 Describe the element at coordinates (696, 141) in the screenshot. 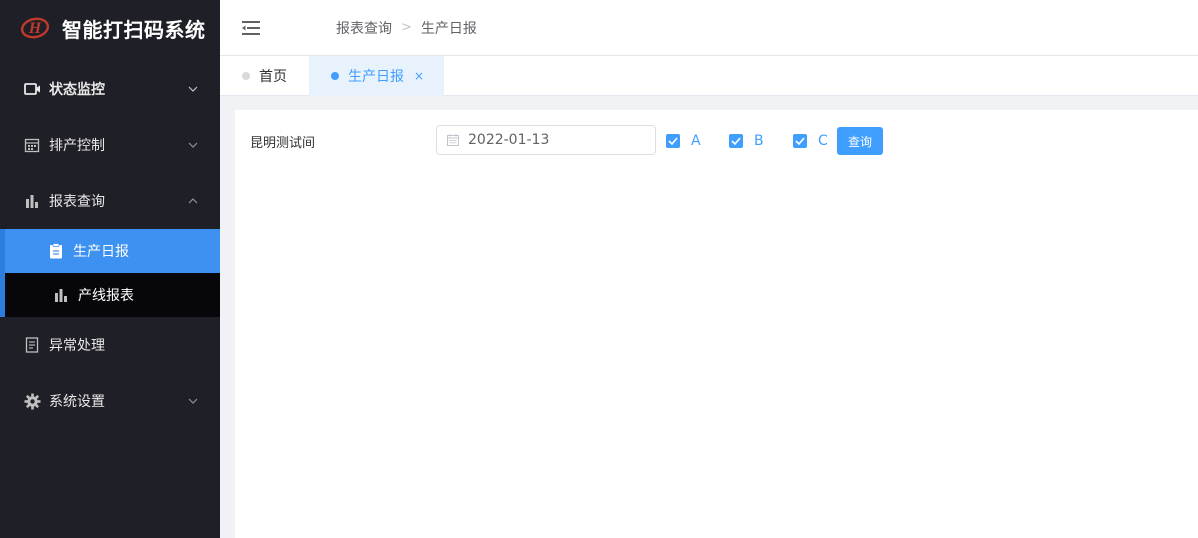

I see `checkbox-label: A` at that location.